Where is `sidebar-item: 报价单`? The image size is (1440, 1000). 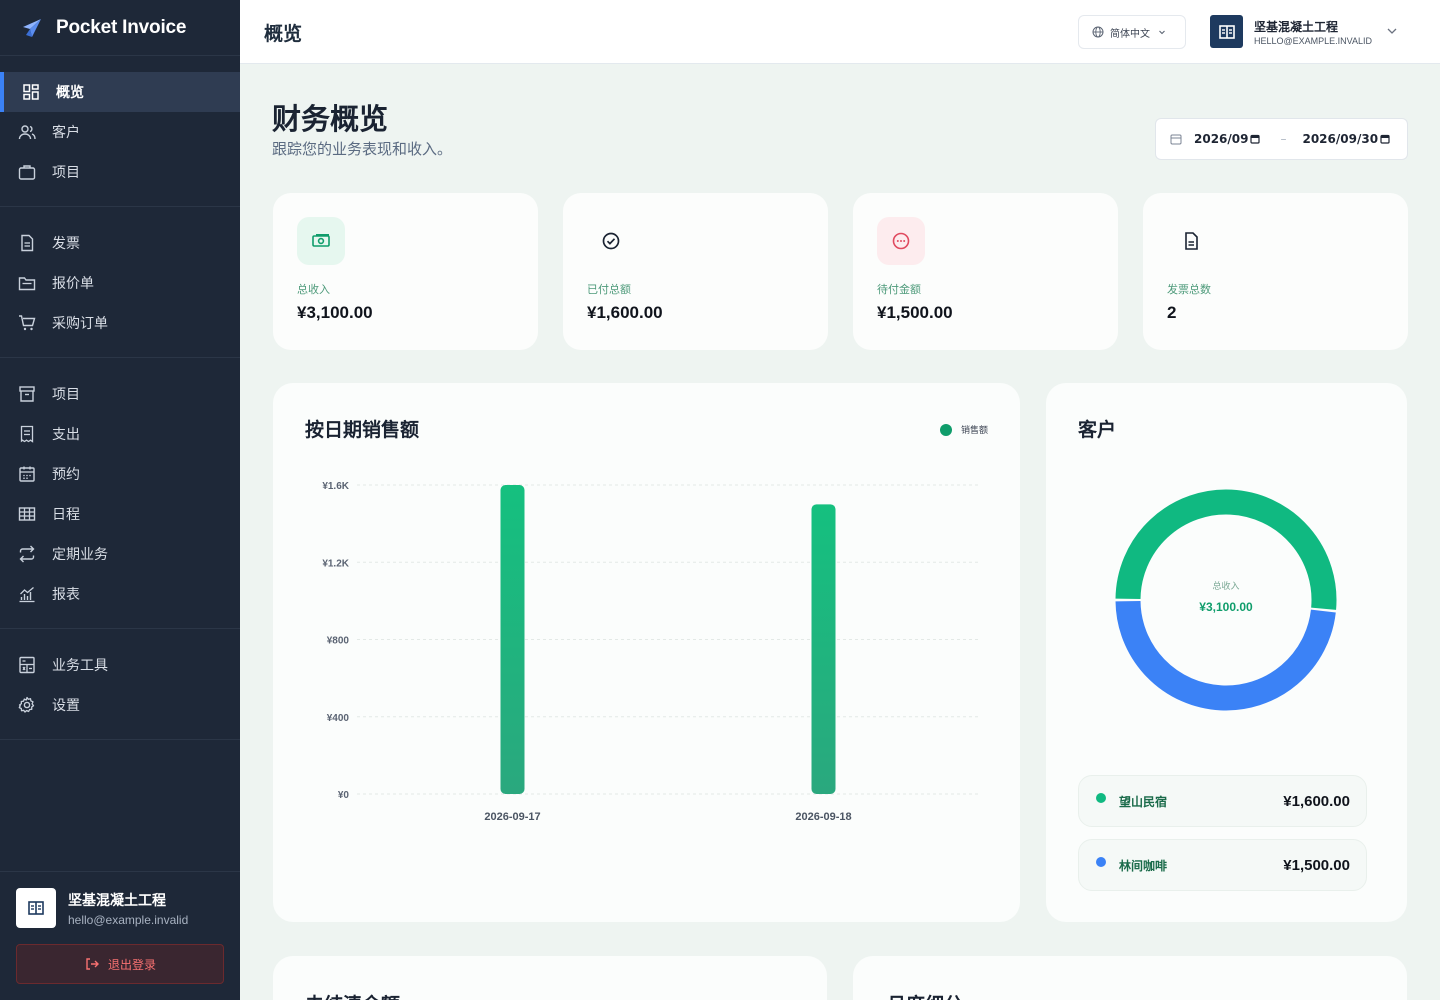 sidebar-item: 报价单 is located at coordinates (120, 283).